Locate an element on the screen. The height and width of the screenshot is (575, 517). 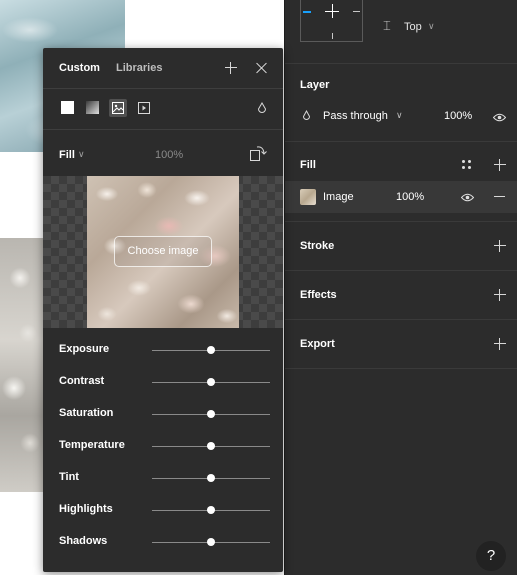
blend-mode-select: Pass through is located at coordinates (355, 116).